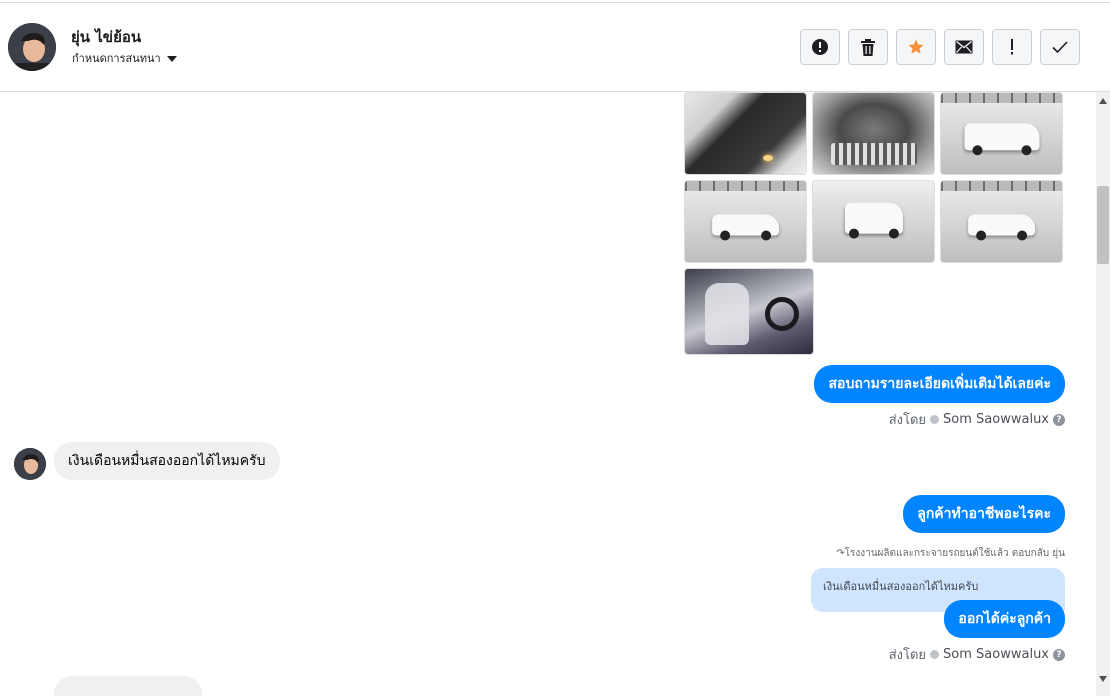 The height and width of the screenshot is (696, 1110). What do you see at coordinates (106, 37) in the screenshot?
I see `contact-name: ยุ่น ไข่ย้อน` at bounding box center [106, 37].